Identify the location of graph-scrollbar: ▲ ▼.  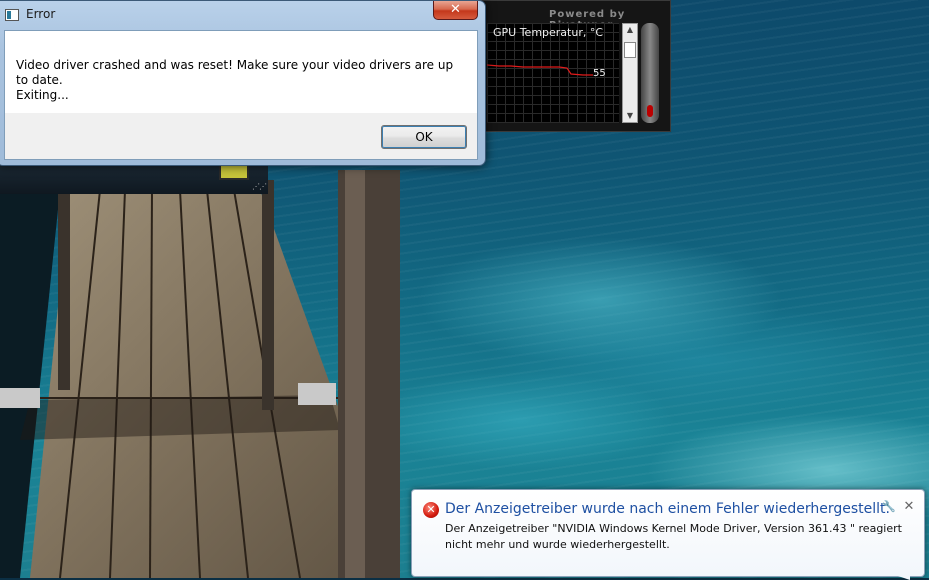
(630, 73).